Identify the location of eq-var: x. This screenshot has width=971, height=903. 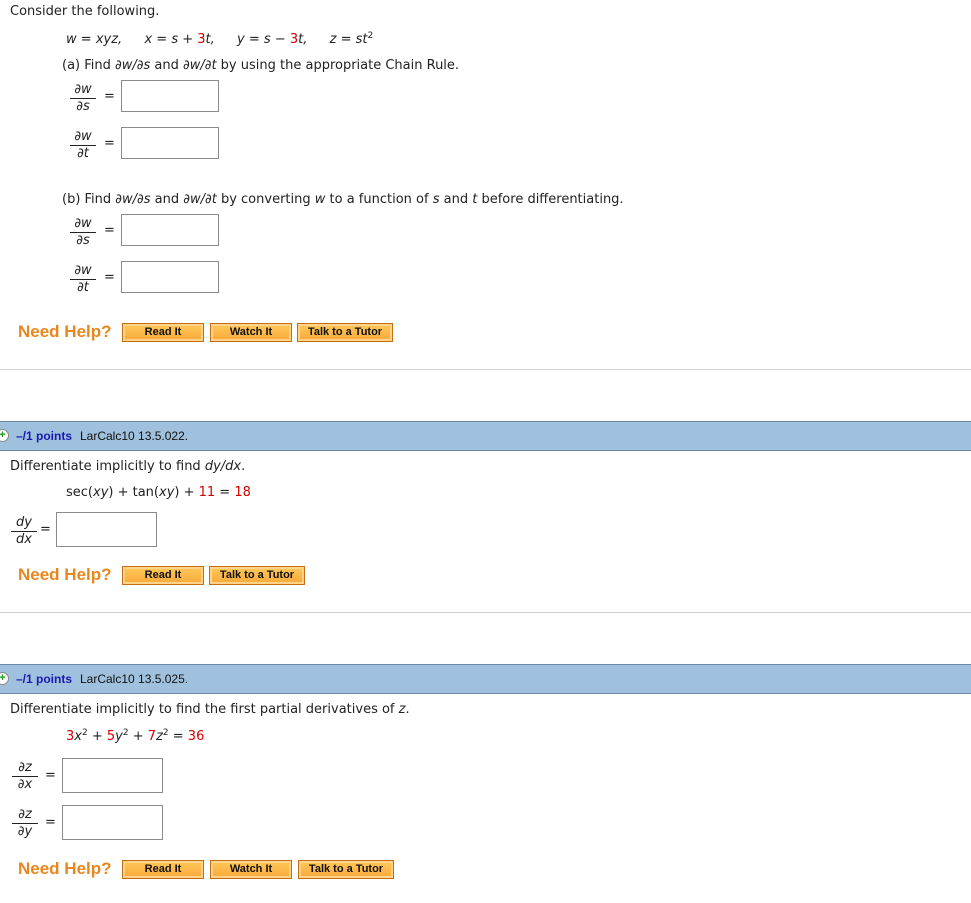
(78, 736).